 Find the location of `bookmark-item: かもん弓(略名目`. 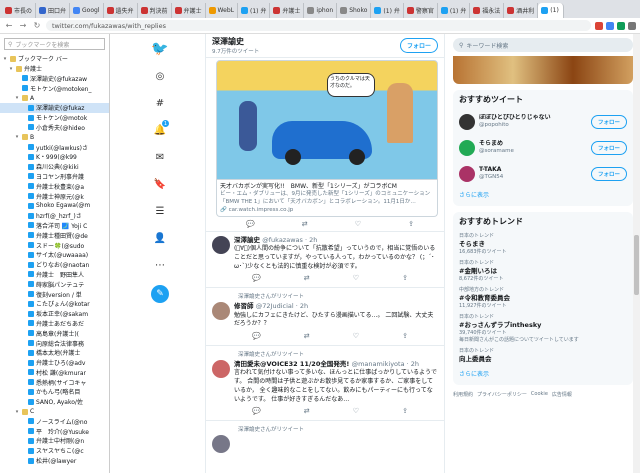

bookmark-item: かもん弓(略名目 is located at coordinates (54, 392).